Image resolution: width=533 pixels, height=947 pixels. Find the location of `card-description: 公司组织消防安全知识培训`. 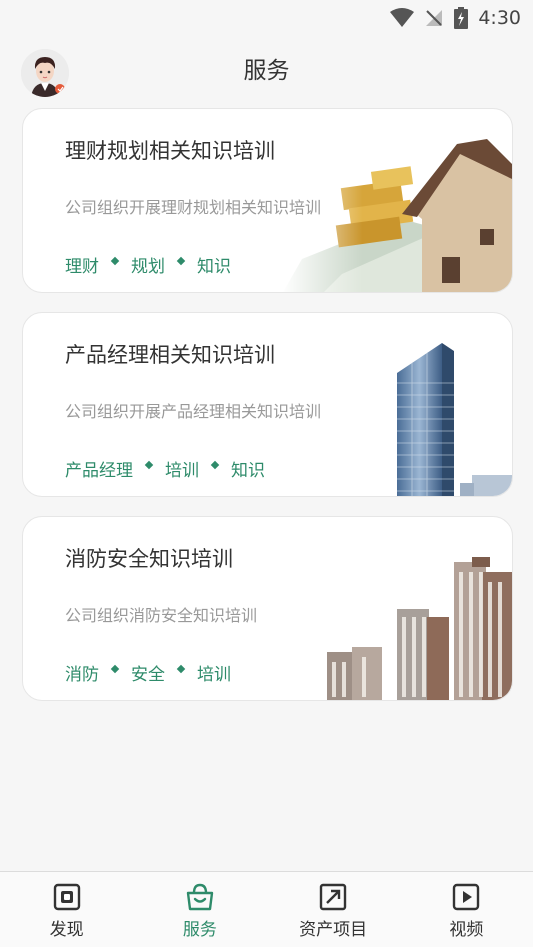

card-description: 公司组织消防安全知识培训 is located at coordinates (161, 615).